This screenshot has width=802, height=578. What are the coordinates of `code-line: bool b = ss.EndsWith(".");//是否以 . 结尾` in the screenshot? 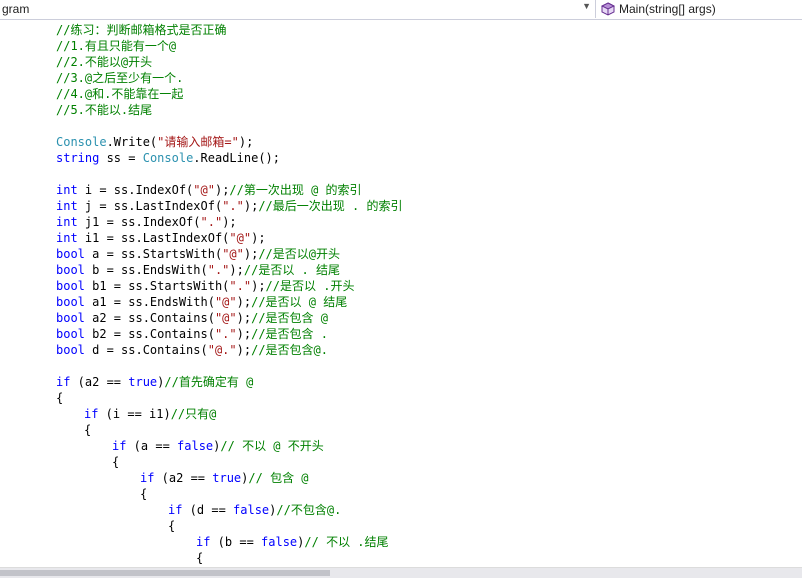 It's located at (198, 270).